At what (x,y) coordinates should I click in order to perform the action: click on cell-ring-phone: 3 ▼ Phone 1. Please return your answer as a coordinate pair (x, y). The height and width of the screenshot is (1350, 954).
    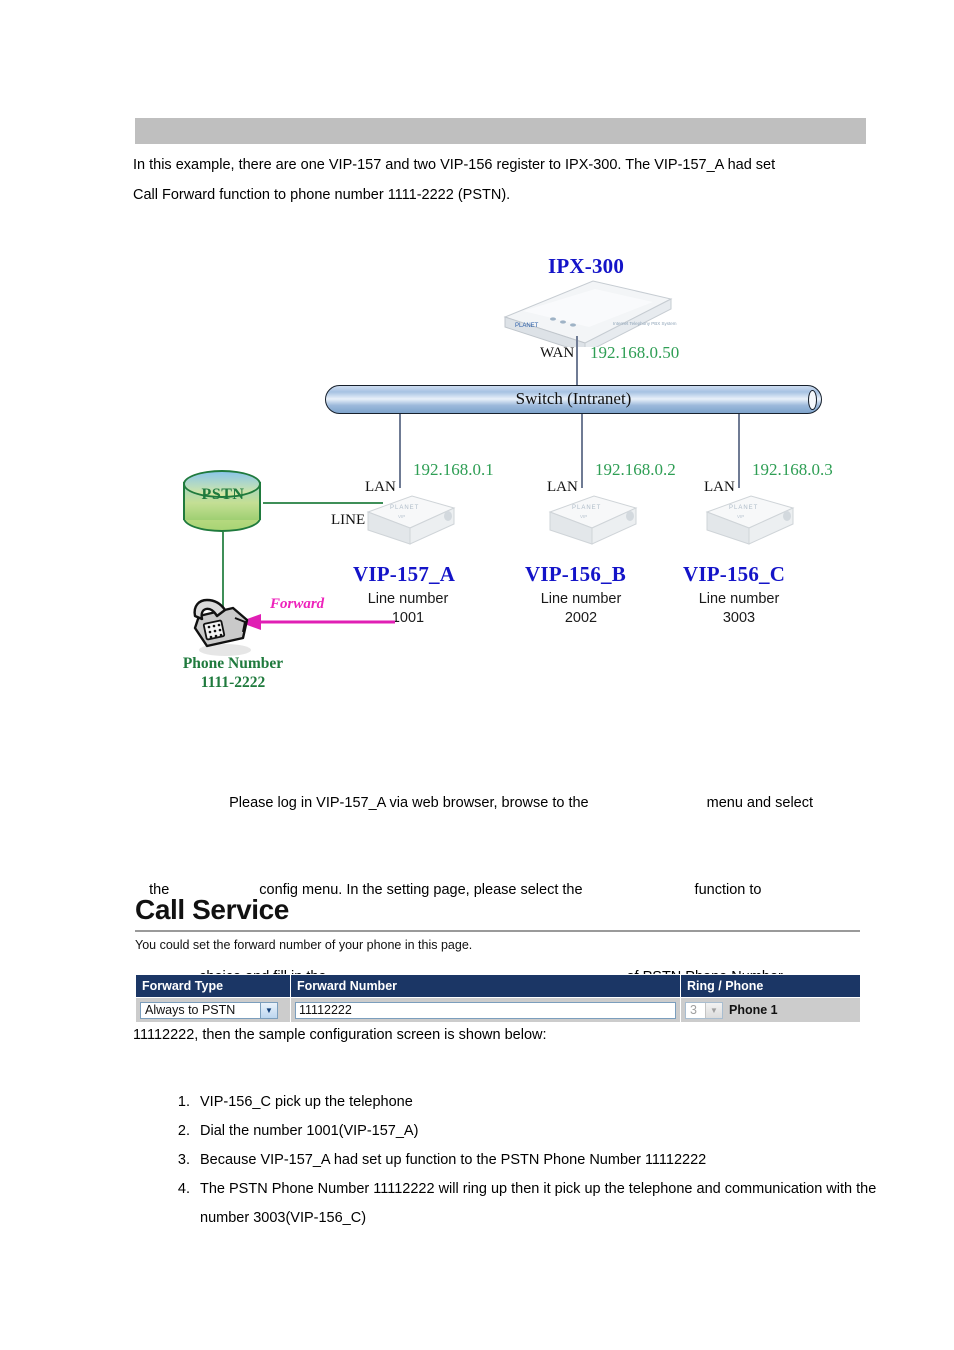
    Looking at the image, I should click on (770, 1010).